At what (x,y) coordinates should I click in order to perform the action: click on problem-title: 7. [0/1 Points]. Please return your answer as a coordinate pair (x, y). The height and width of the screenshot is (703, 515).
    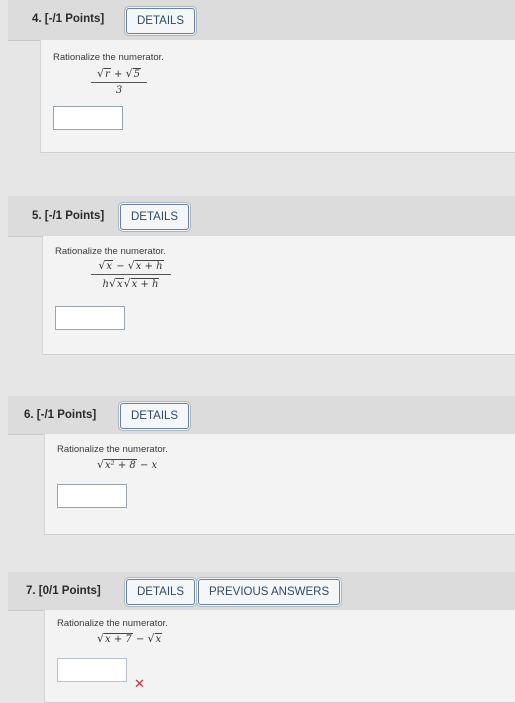
    Looking at the image, I should click on (63, 591).